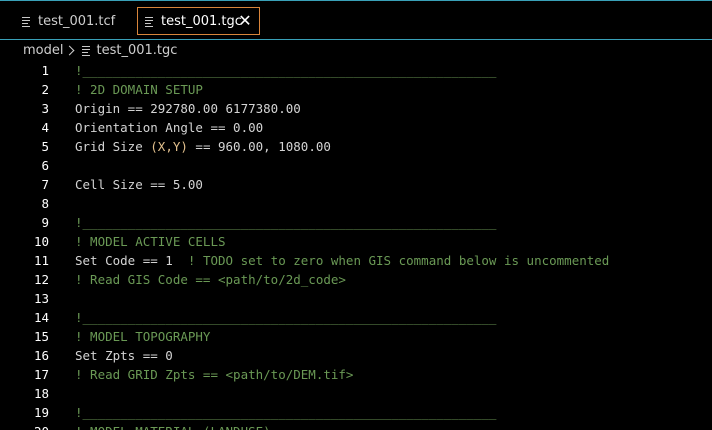 This screenshot has width=712, height=430. Describe the element at coordinates (259, 146) in the screenshot. I see `code-token-cmd: == 960.00, 1080.00` at that location.